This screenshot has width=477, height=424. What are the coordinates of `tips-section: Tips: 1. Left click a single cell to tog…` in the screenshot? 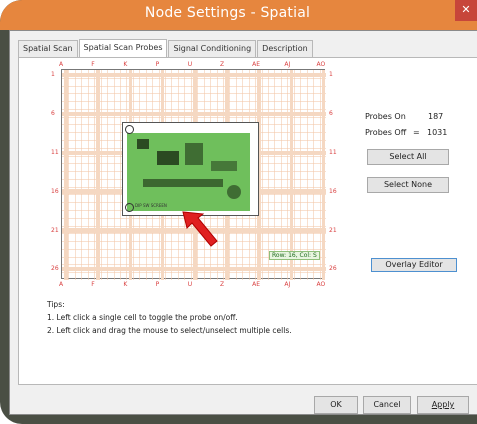 It's located at (169, 317).